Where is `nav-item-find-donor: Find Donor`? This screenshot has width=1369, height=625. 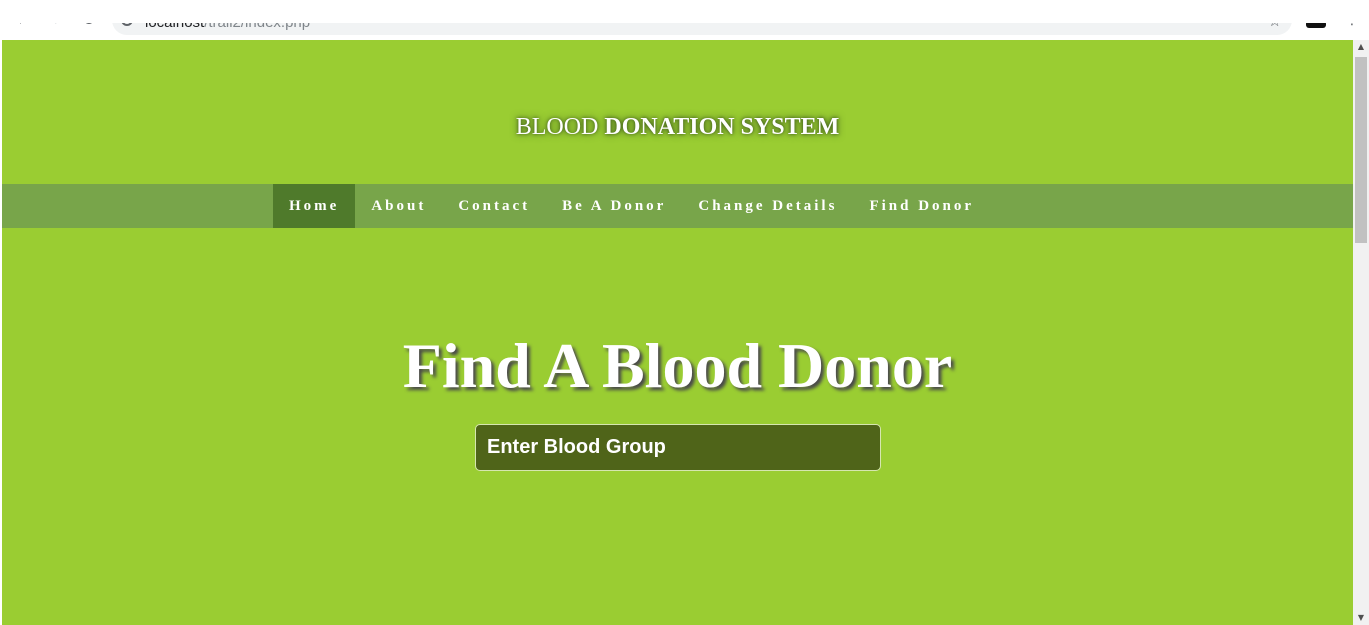
nav-item-find-donor: Find Donor is located at coordinates (921, 206).